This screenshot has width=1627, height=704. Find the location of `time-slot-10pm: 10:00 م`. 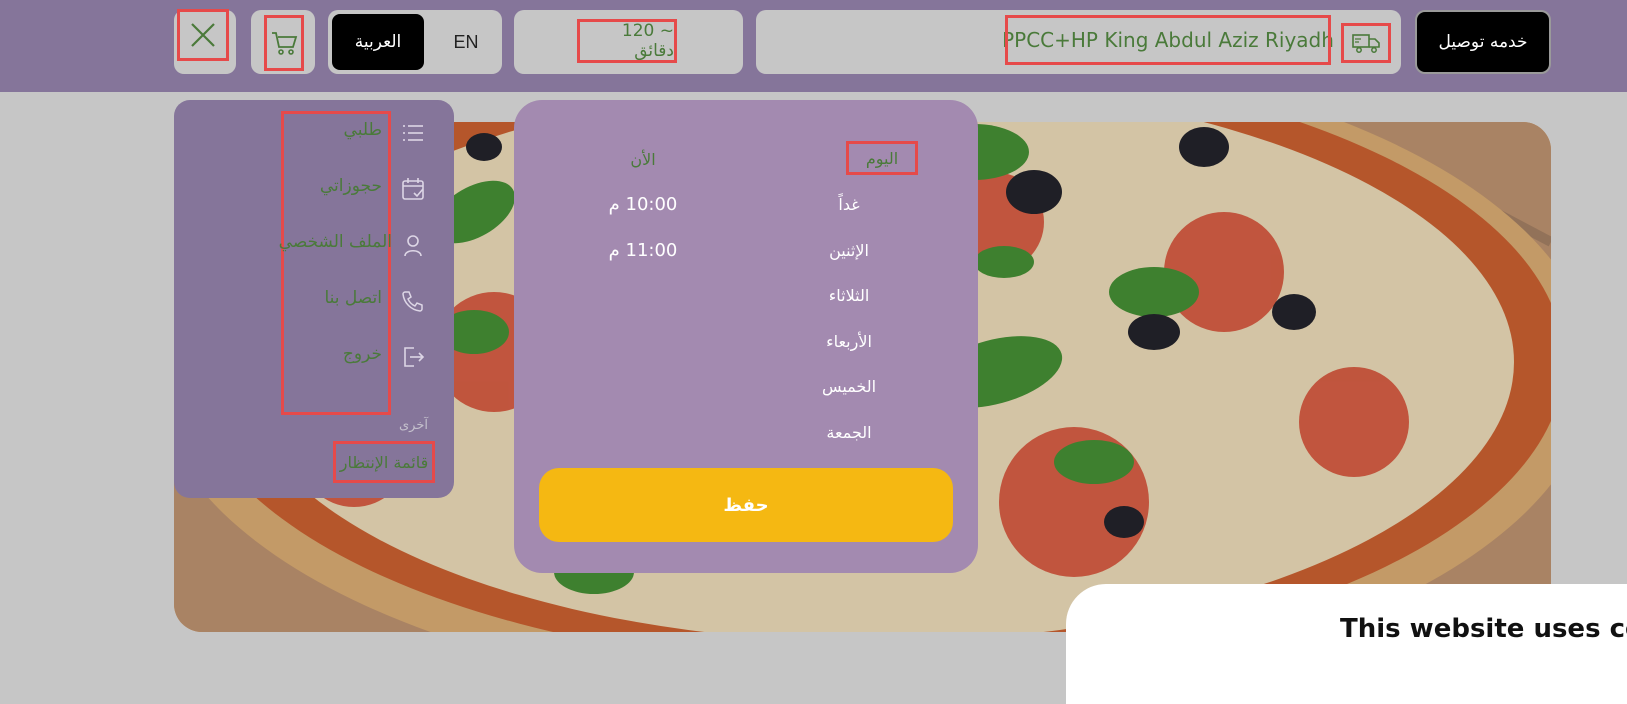

time-slot-10pm: 10:00 م is located at coordinates (643, 204).